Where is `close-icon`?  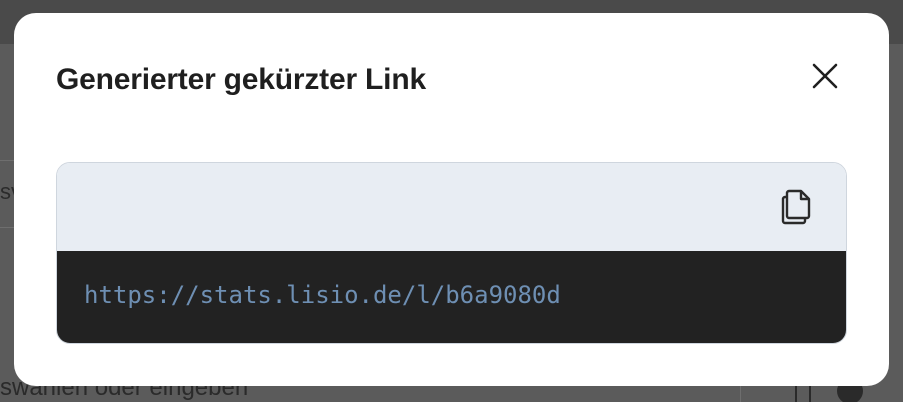
close-icon is located at coordinates (825, 76).